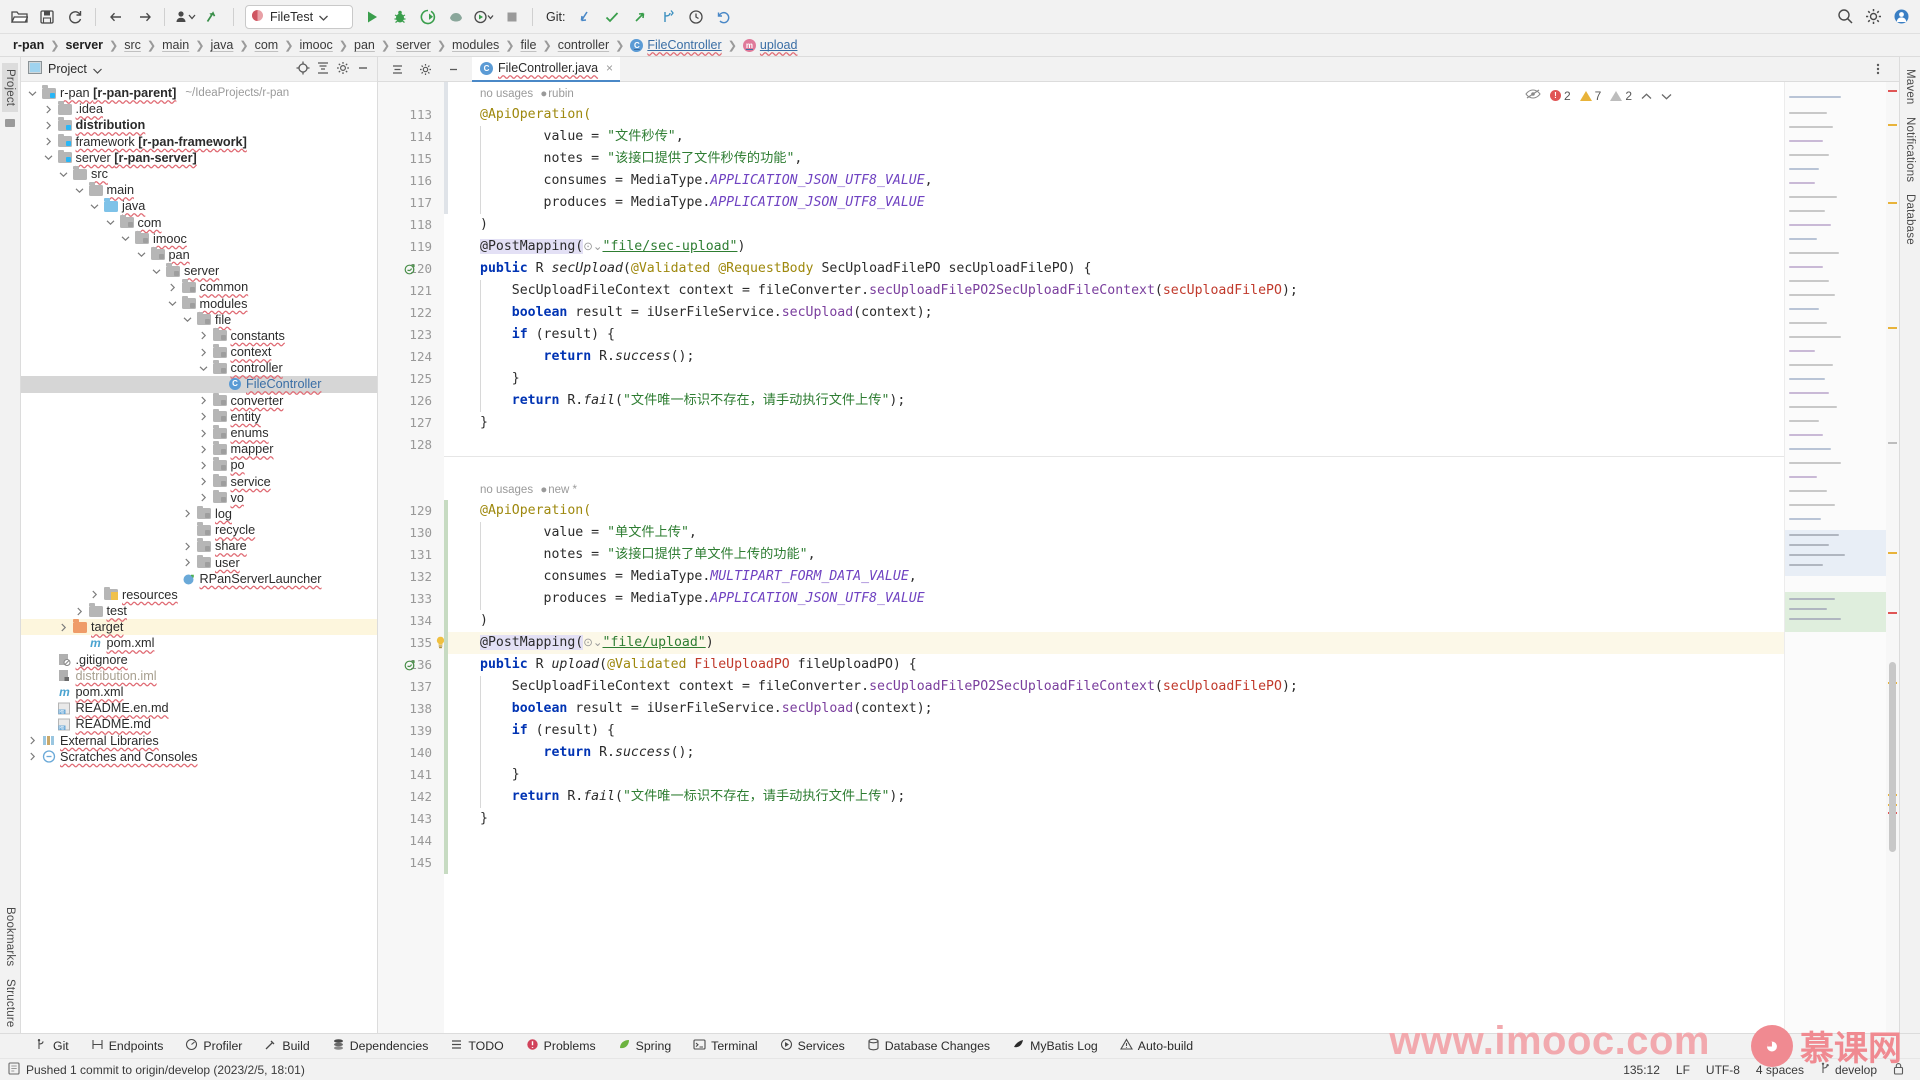  Describe the element at coordinates (199, 319) in the screenshot. I see `tree-node-file: file` at that location.